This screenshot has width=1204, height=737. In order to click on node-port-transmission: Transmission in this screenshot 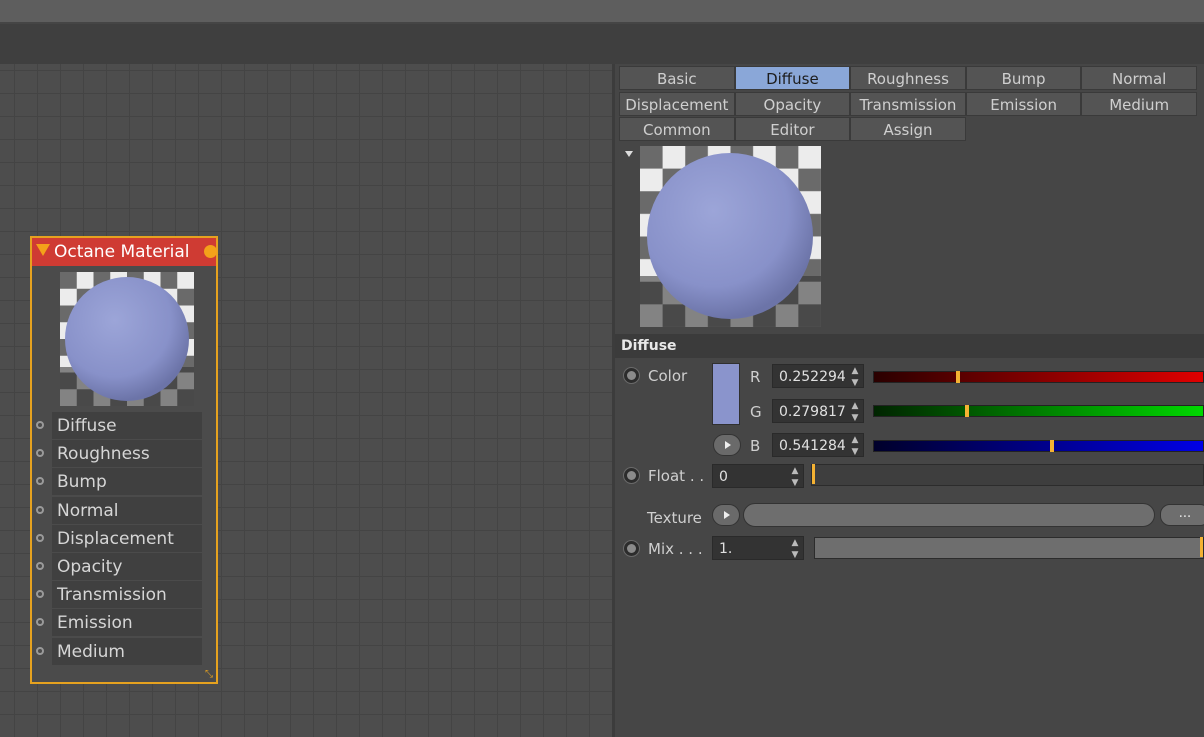, I will do `click(124, 595)`.